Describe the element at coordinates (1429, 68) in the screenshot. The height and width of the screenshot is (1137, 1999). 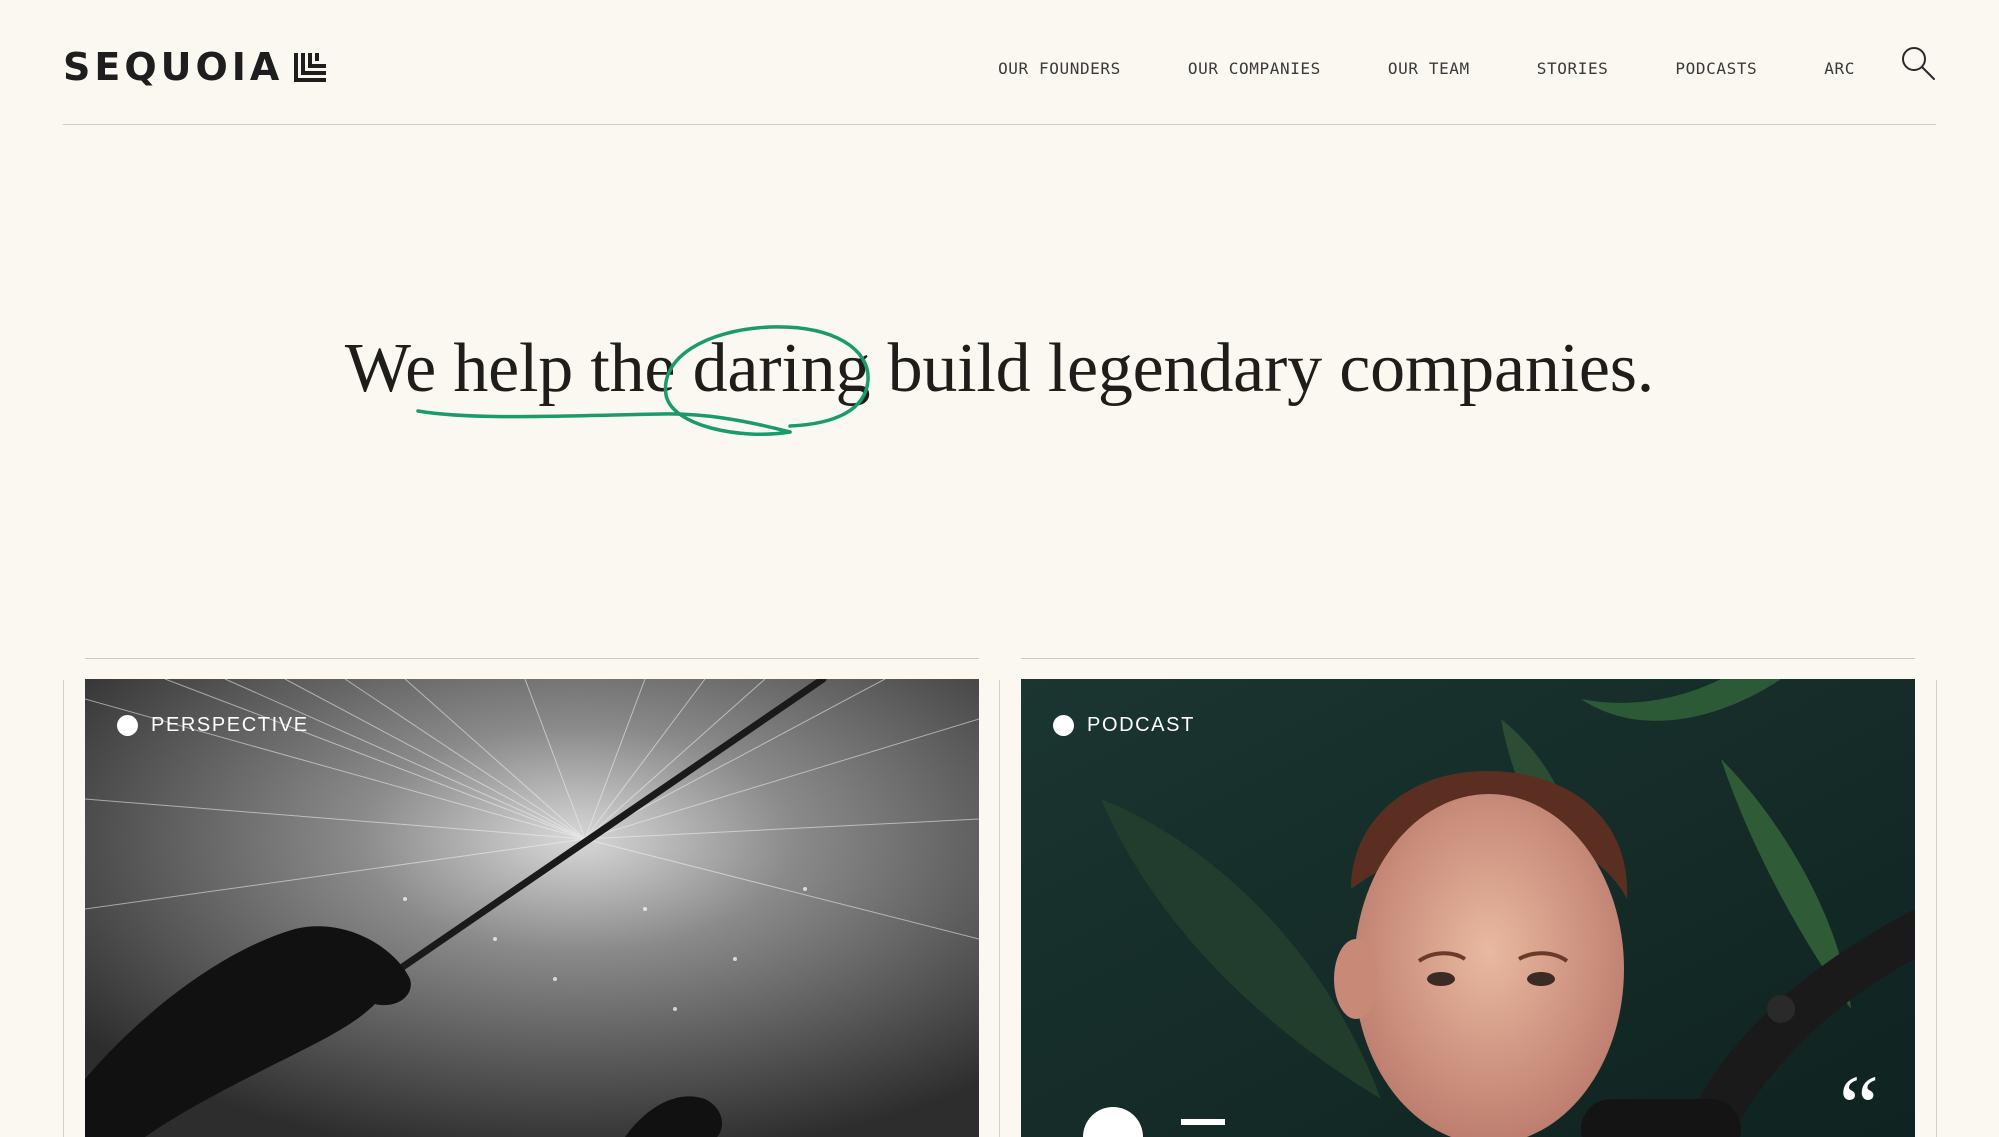
I see `nav-our-team: OUR TEAM` at that location.